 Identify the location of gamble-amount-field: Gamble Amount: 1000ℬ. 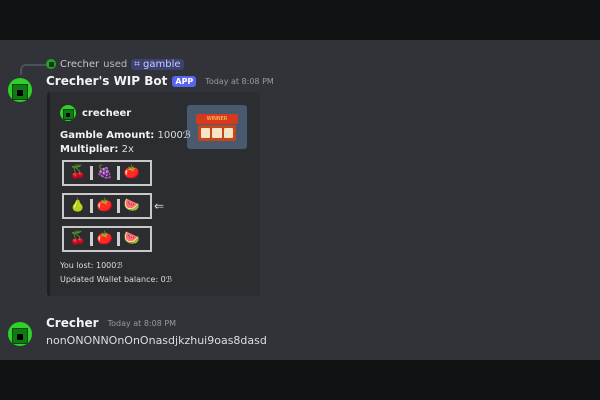
(125, 135).